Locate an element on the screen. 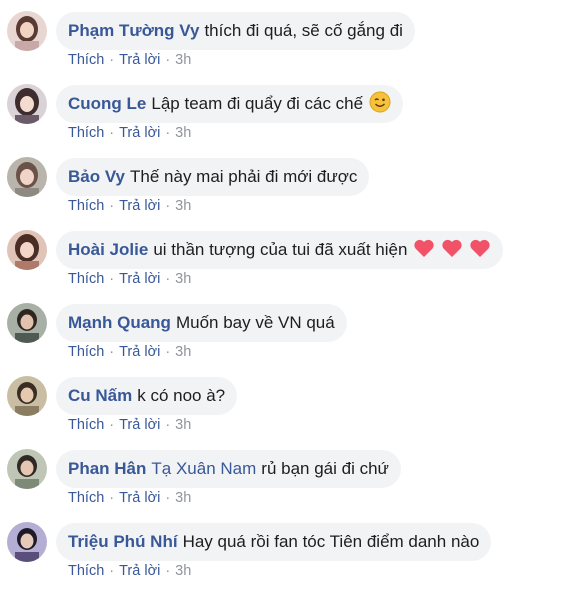 This screenshot has height=589, width=580. comment-text: k có noo à? is located at coordinates (181, 395).